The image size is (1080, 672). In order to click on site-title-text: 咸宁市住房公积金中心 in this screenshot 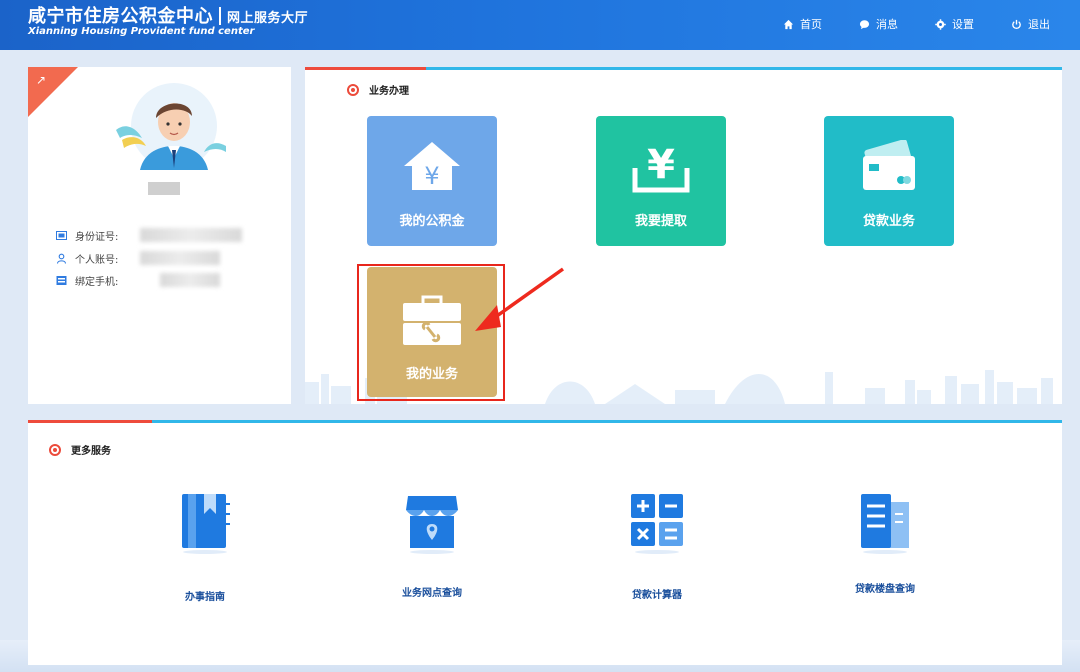, I will do `click(120, 16)`.